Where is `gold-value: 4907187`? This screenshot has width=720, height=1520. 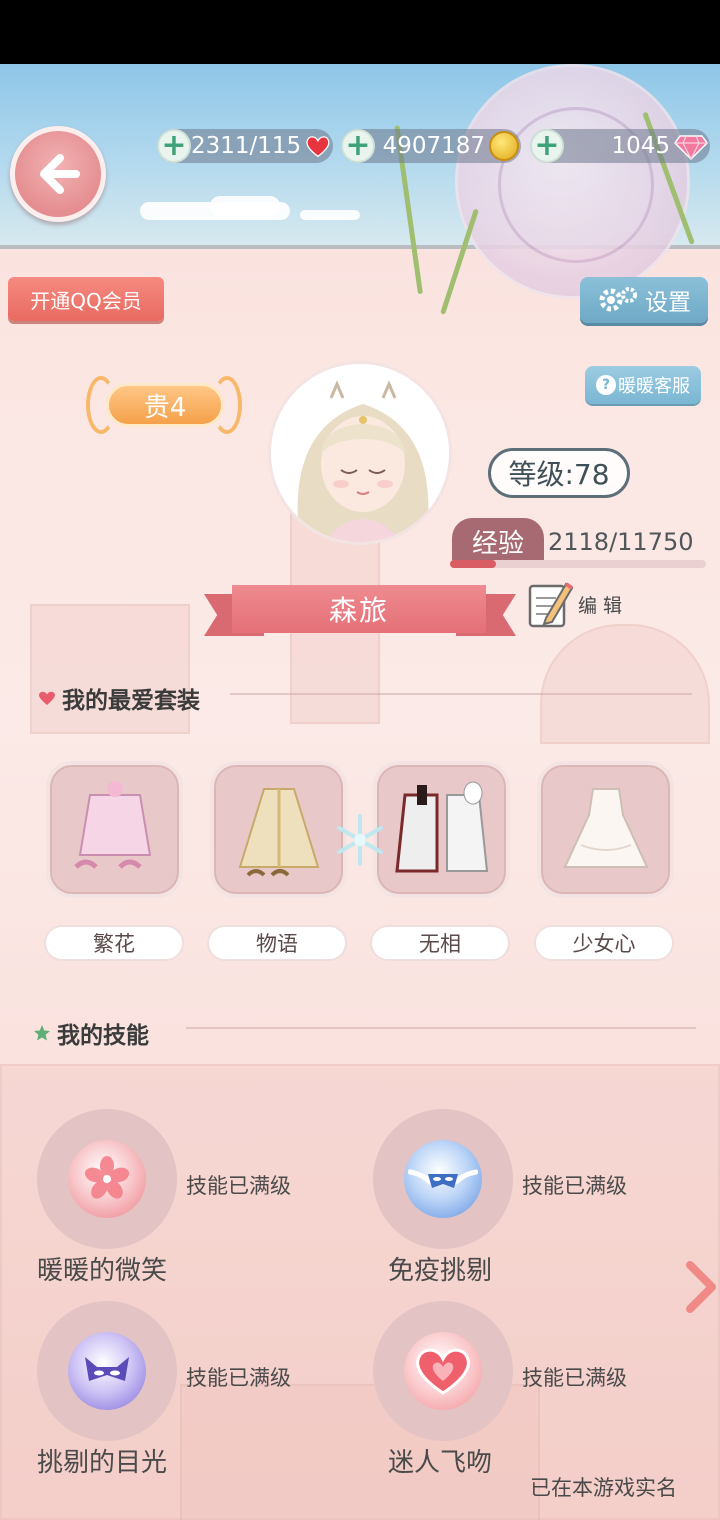
gold-value: 4907187 is located at coordinates (433, 146).